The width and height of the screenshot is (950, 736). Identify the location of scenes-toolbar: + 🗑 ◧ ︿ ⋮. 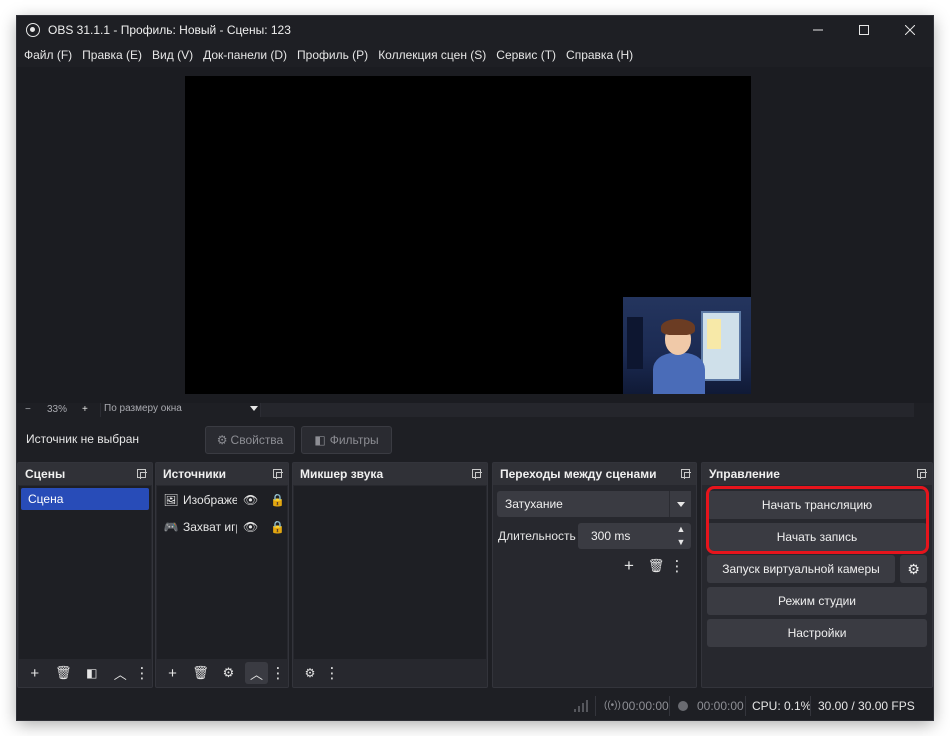
(85, 673).